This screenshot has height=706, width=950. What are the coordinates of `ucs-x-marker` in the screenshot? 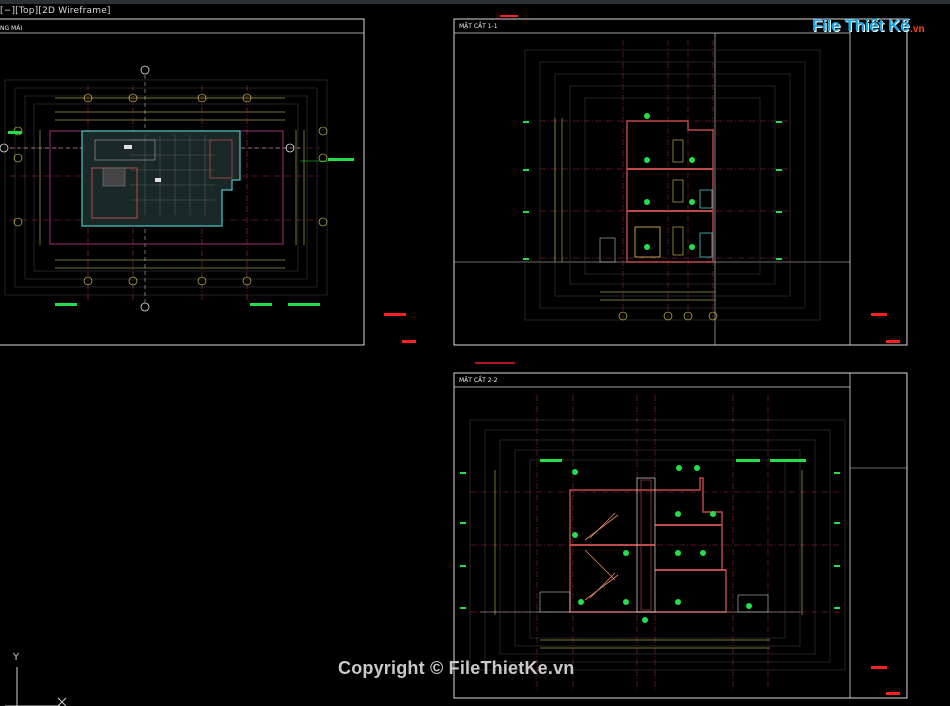 It's located at (62, 701).